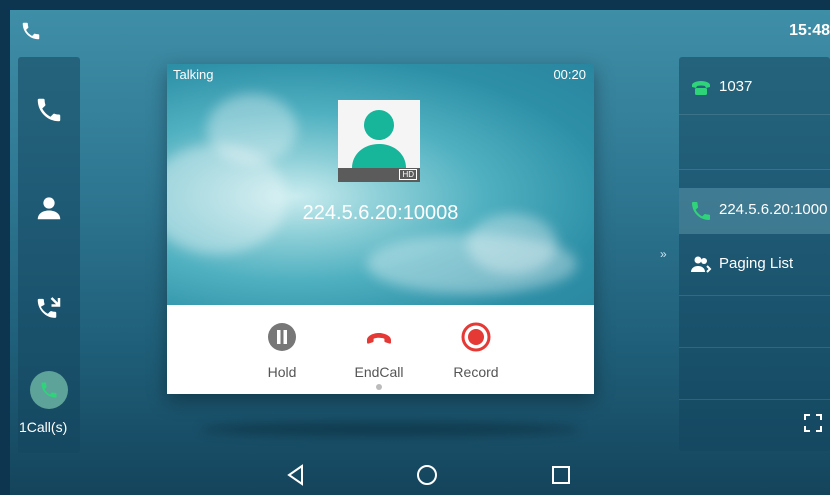  I want to click on back-icon, so click(296, 475).